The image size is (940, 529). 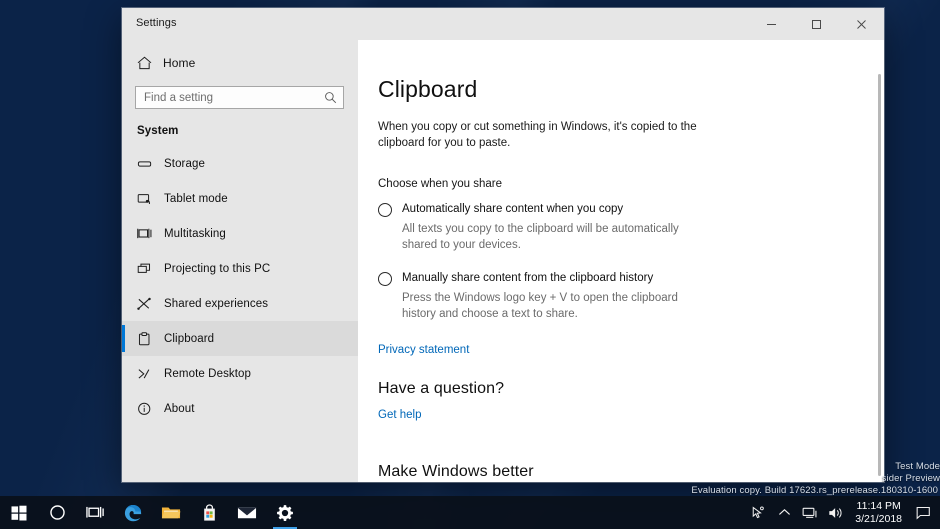 I want to click on remote-pointer-icon, so click(x=758, y=512).